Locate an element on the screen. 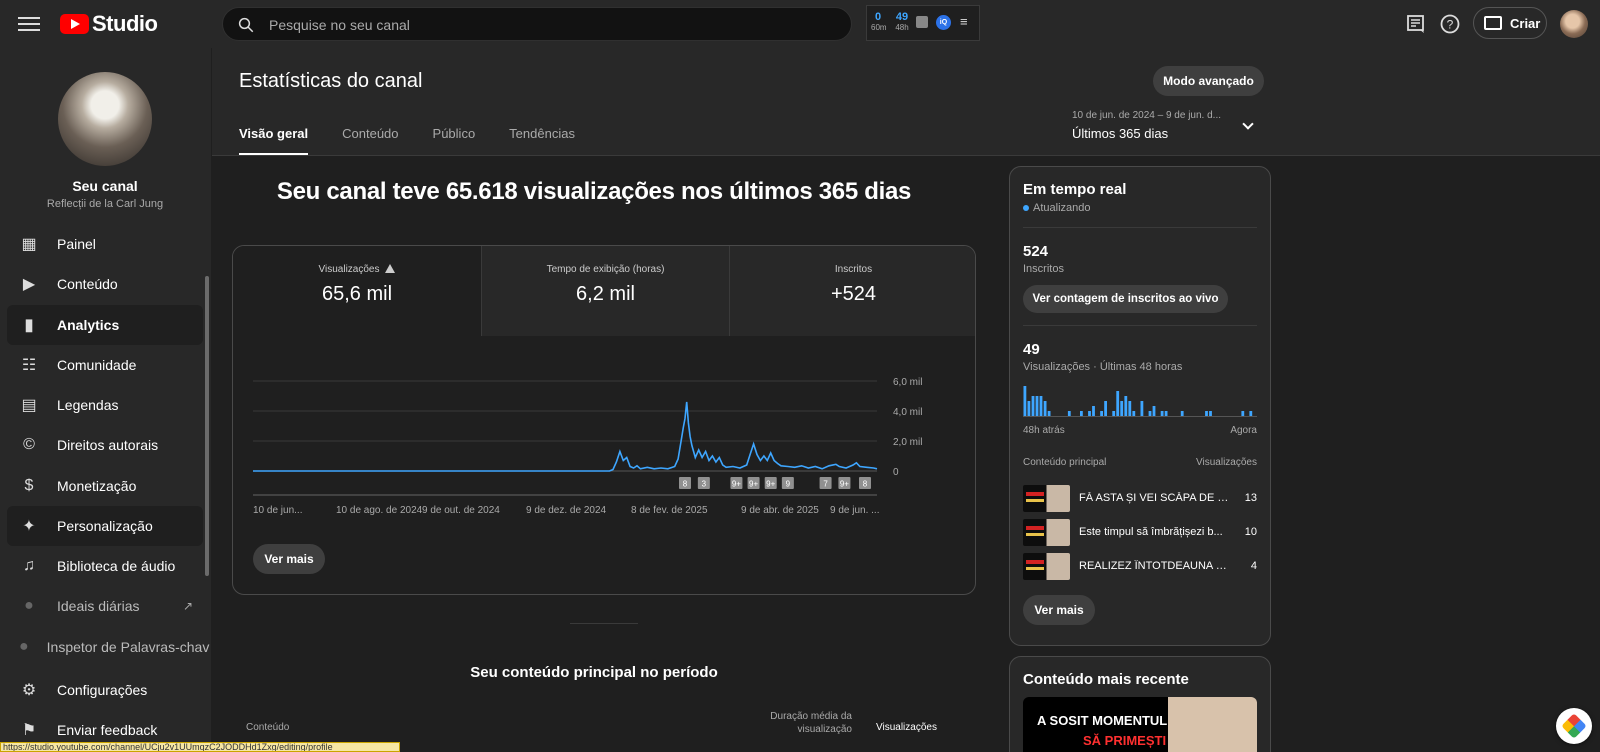  y-tick-label: 4,0 mil is located at coordinates (907, 412).